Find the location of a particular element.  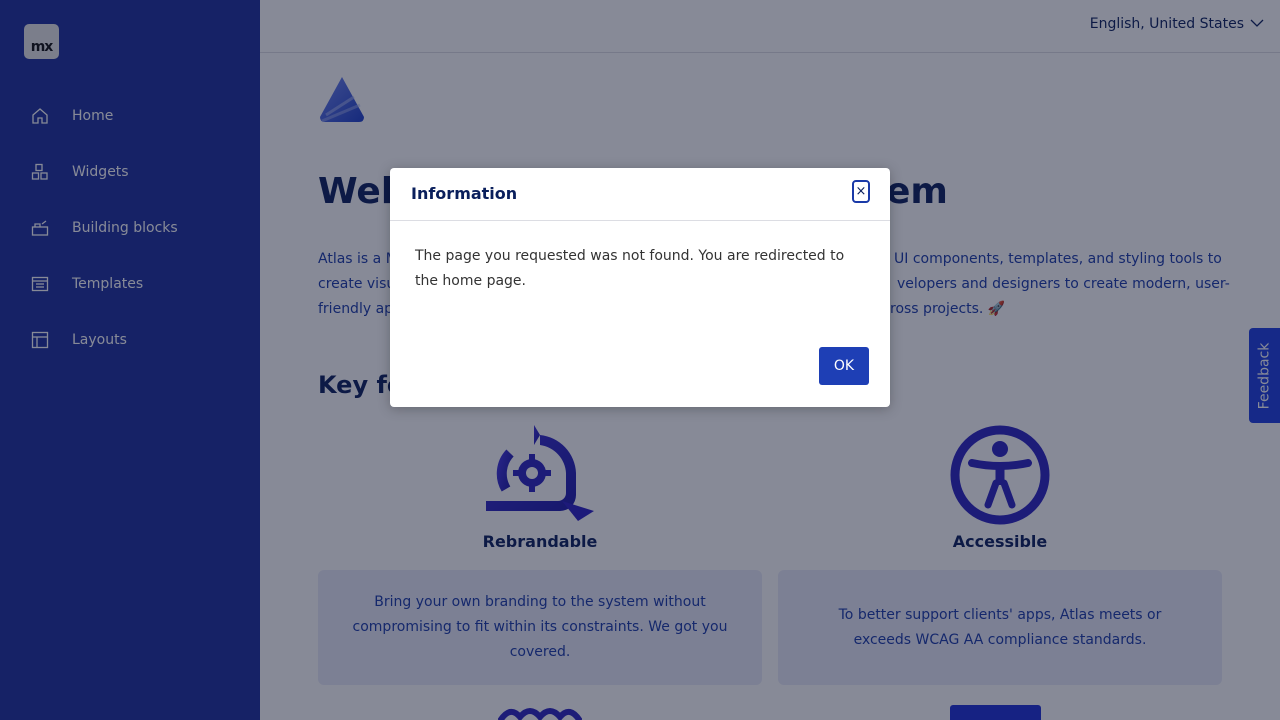

dialog-title: Information is located at coordinates (464, 193).